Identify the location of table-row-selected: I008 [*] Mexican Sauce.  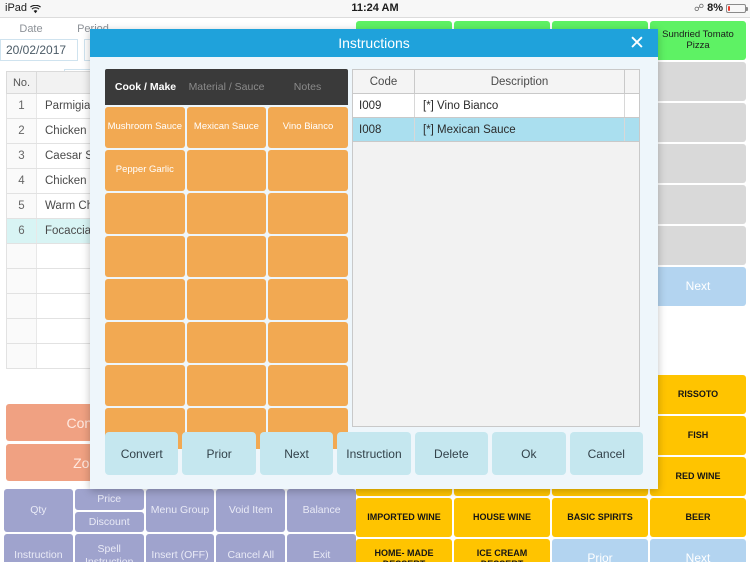
(496, 130).